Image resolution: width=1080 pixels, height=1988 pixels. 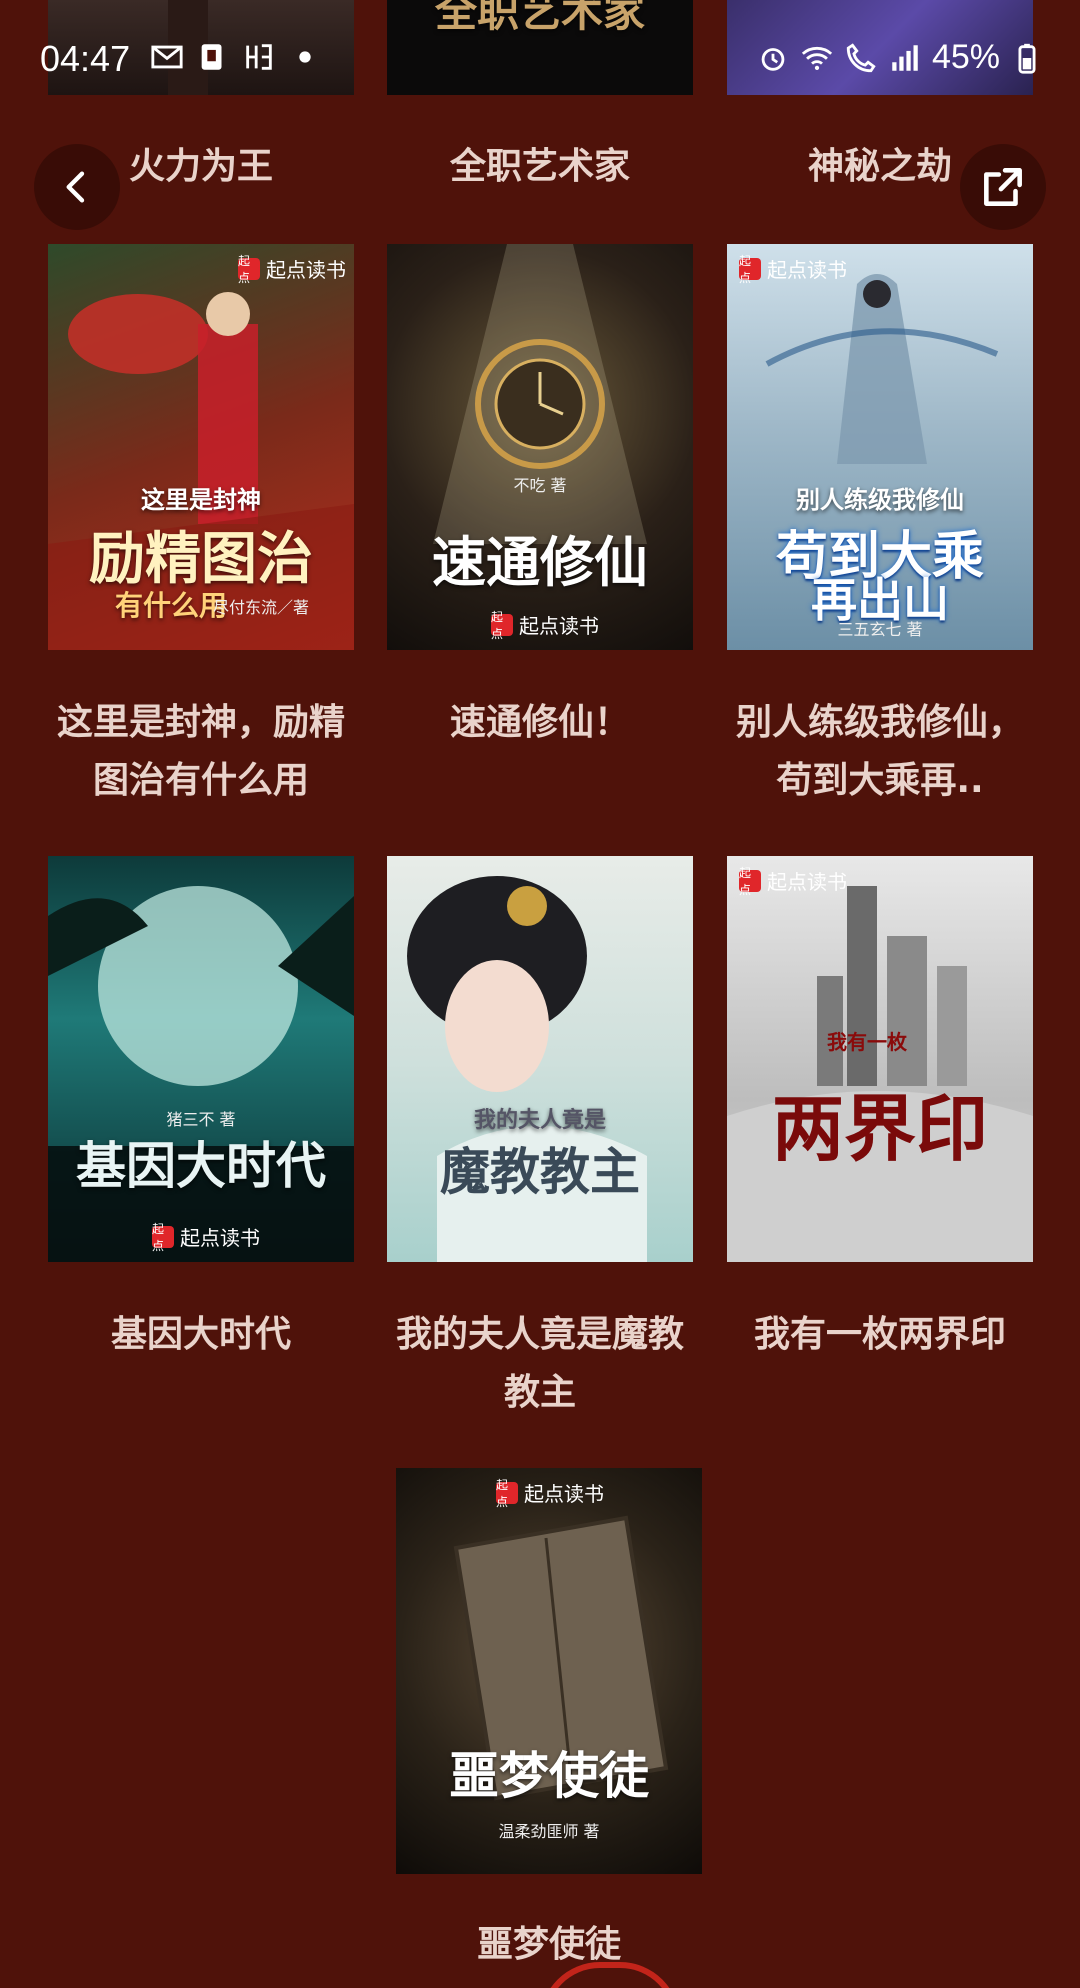 I want to click on cover-art-moon, so click(x=201, y=1074).